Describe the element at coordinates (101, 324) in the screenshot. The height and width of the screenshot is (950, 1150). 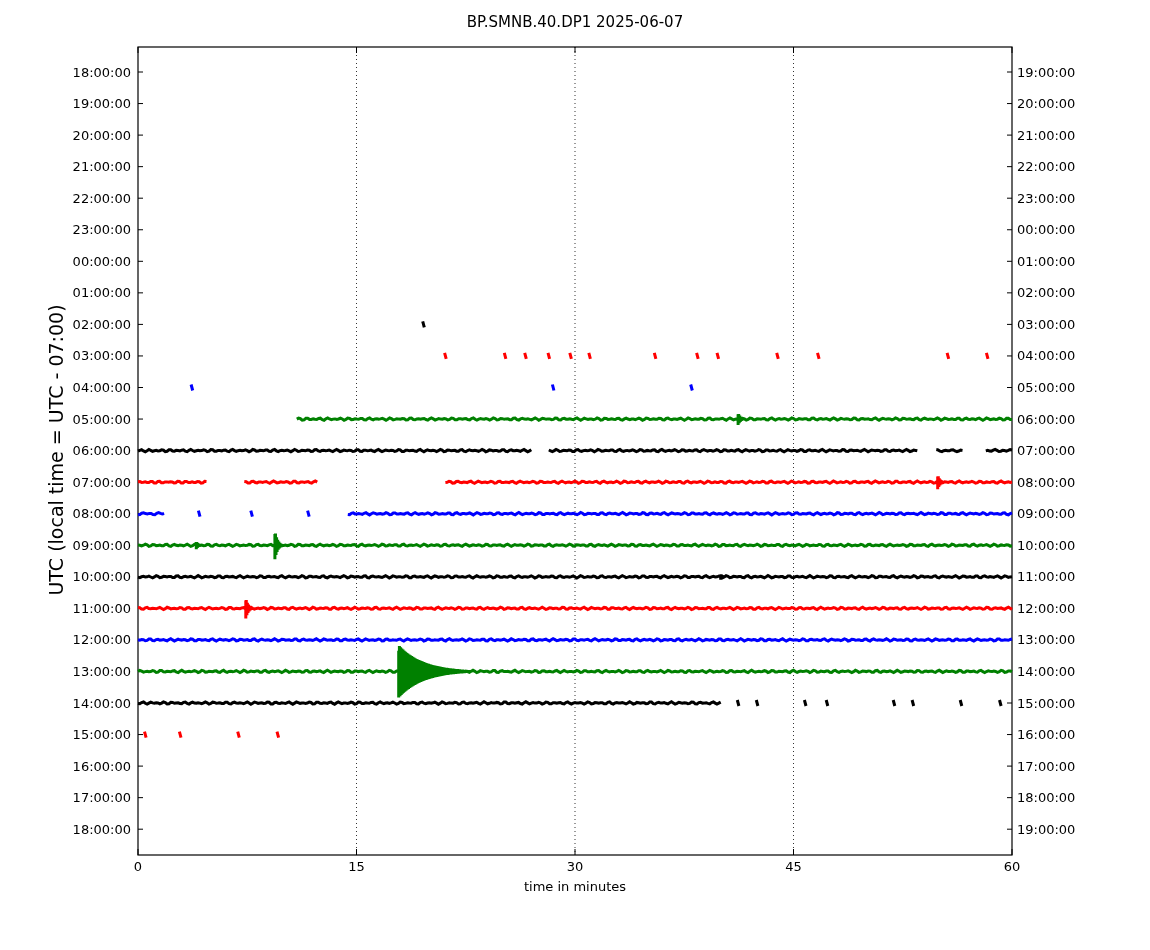
I see `utc-time-label: 02:00:00` at that location.